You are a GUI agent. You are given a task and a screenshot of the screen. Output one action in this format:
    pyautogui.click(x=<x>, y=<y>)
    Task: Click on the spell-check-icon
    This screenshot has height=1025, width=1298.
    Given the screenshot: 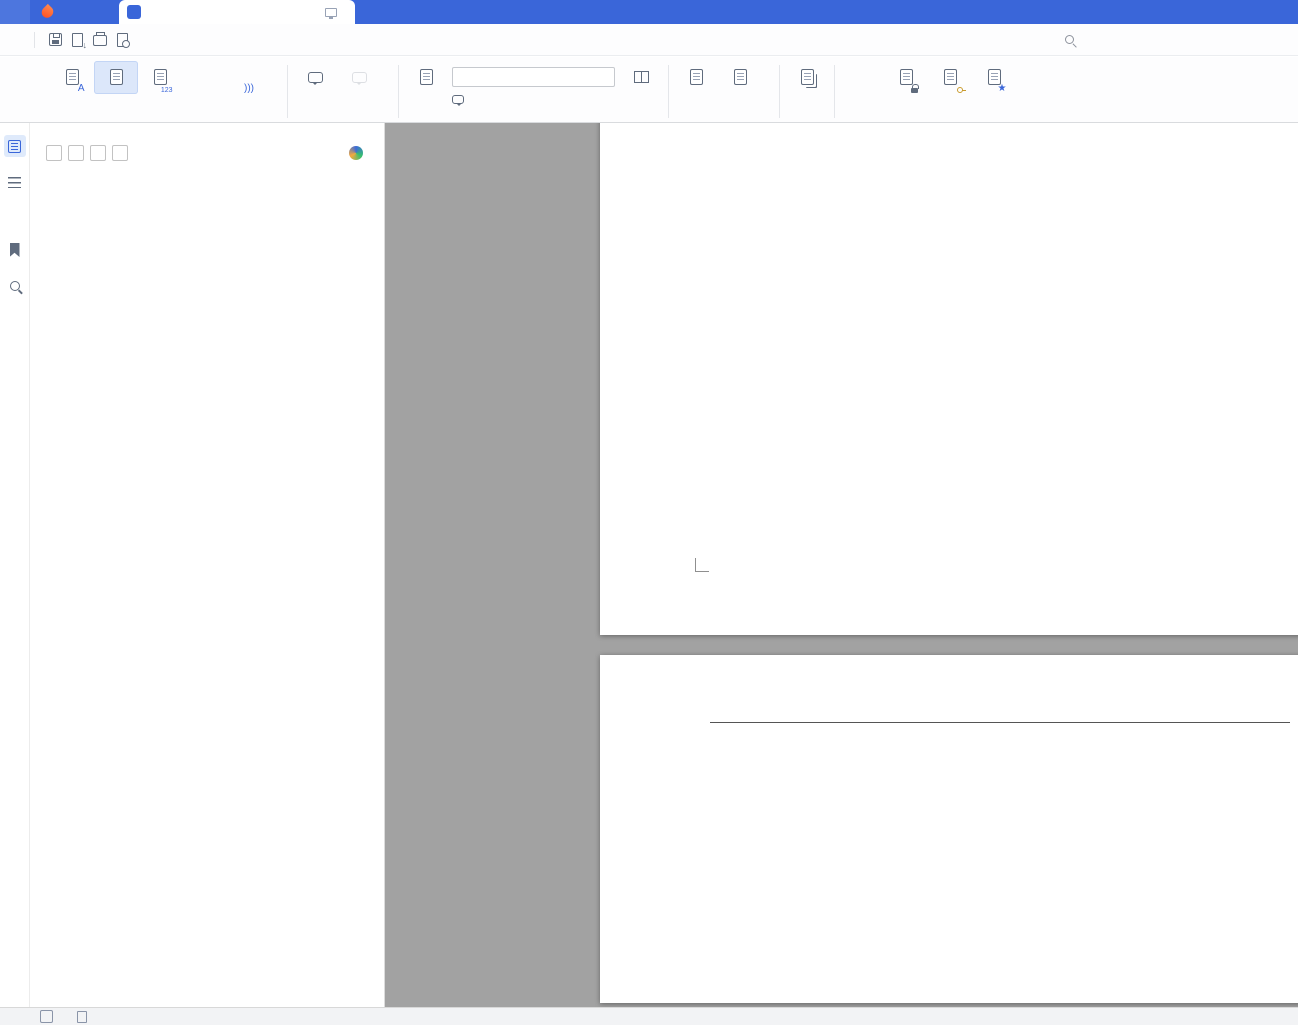 What is the action you would take?
    pyautogui.click(x=46, y=1016)
    